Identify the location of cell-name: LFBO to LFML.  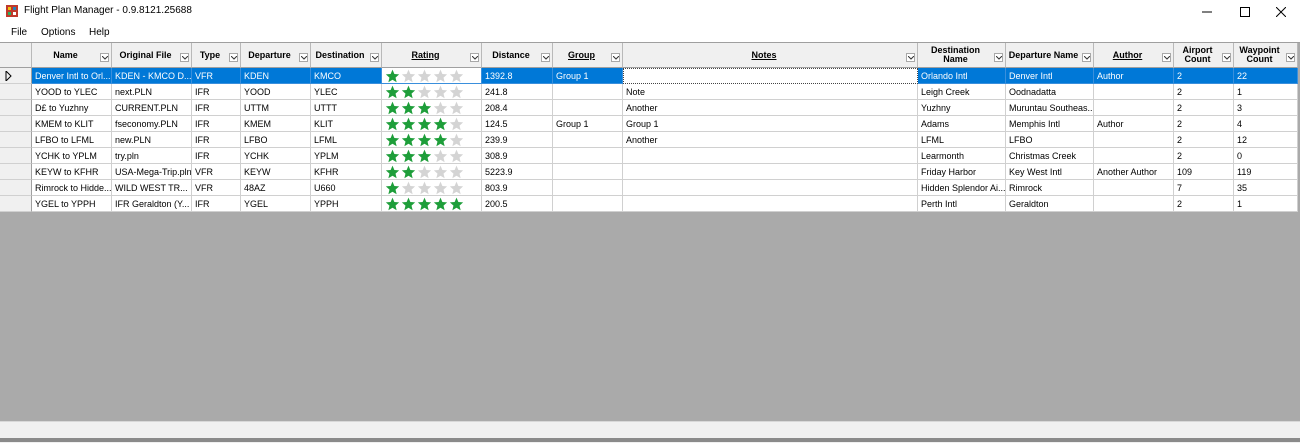
(72, 140).